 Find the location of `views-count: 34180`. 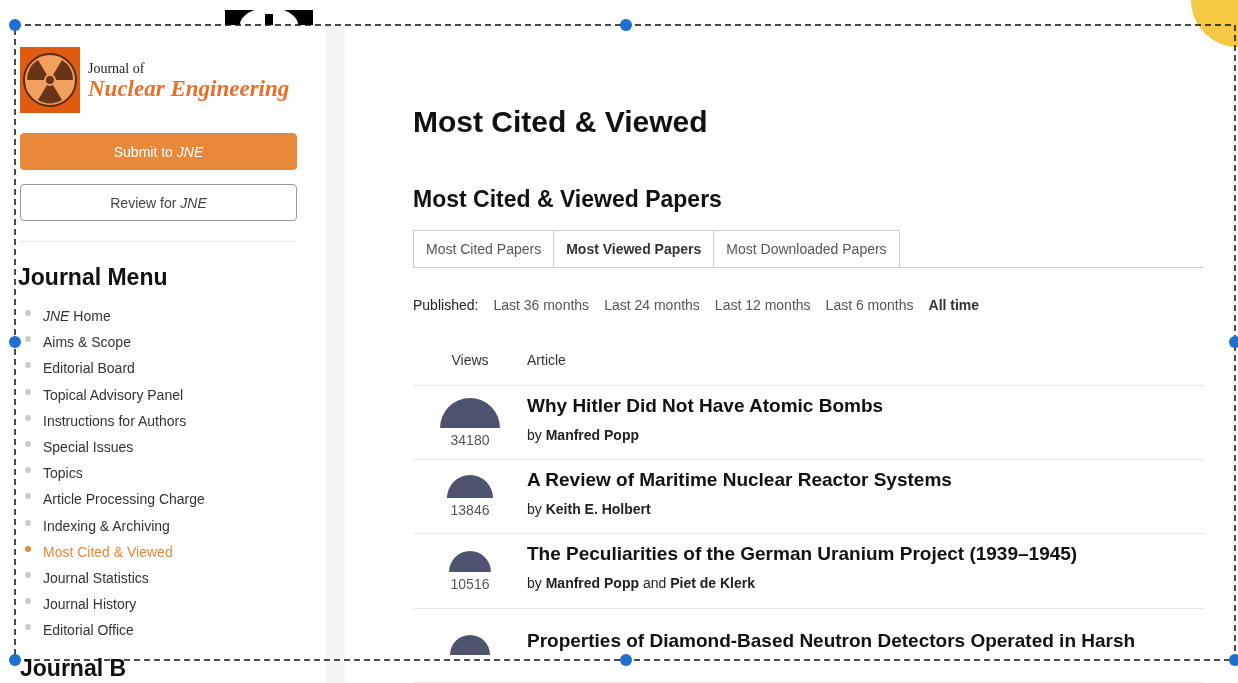

views-count: 34180 is located at coordinates (470, 439).